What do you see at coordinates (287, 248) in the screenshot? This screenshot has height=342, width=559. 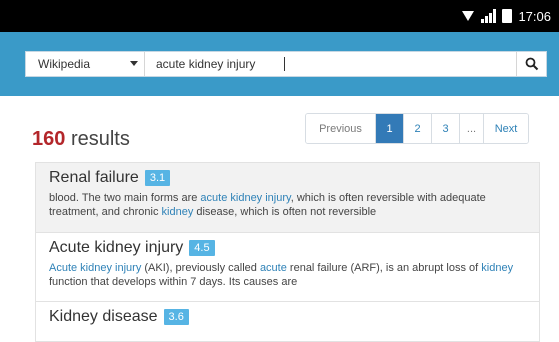 I see `result-title-row: Acute kidney injury 4.5` at bounding box center [287, 248].